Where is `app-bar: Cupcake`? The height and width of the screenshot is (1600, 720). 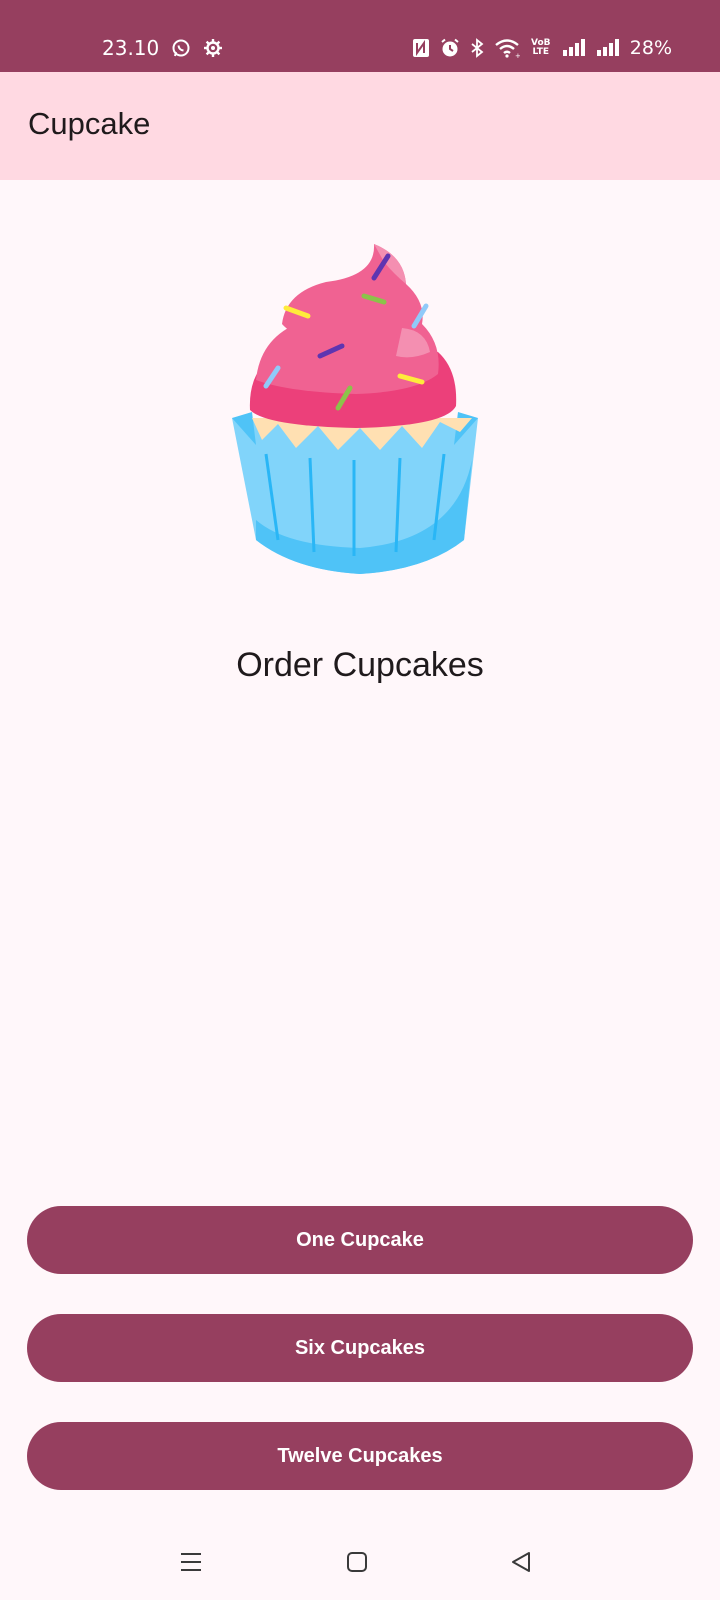 app-bar: Cupcake is located at coordinates (360, 126).